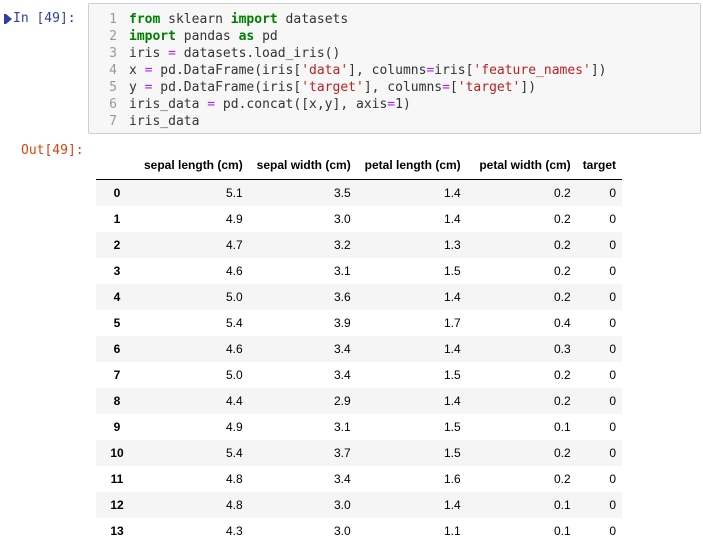  Describe the element at coordinates (113, 36) in the screenshot. I see `line-number: 2` at that location.